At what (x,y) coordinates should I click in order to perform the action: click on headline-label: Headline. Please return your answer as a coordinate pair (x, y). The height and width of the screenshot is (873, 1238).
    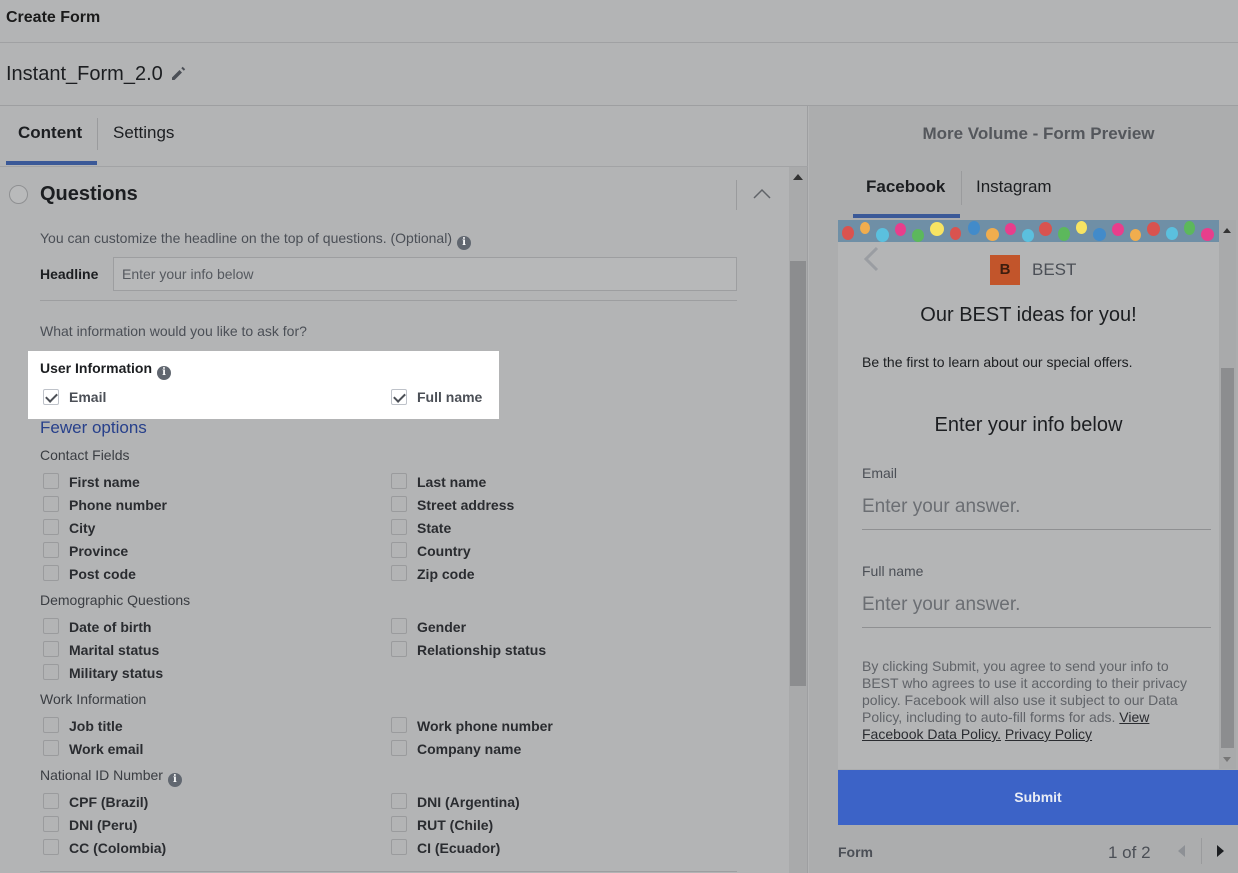
    Looking at the image, I should click on (69, 274).